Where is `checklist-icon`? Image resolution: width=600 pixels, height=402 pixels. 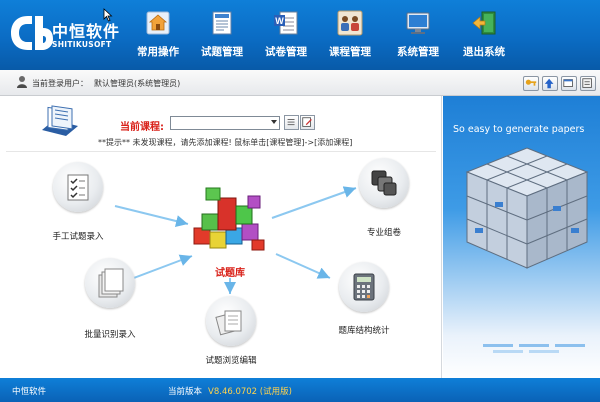
checklist-icon is located at coordinates (78, 187).